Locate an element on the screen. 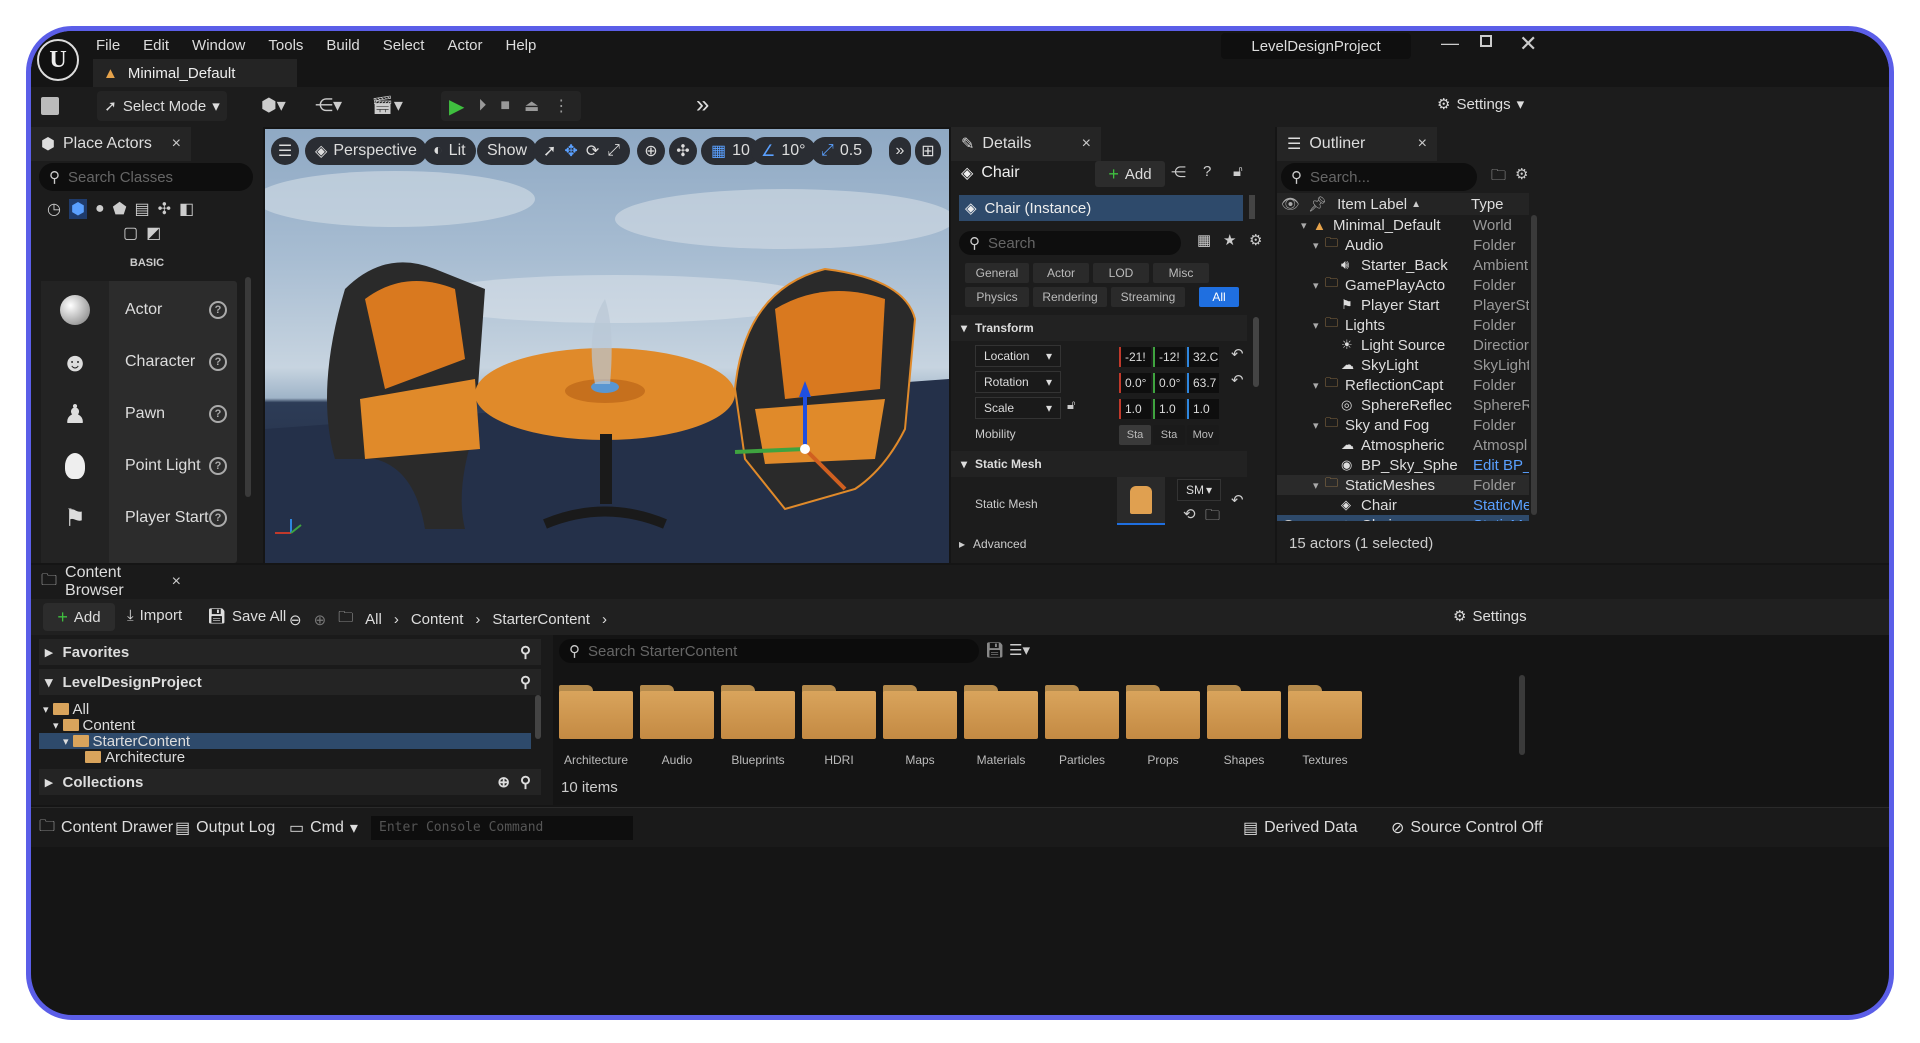 Image resolution: width=1920 pixels, height=1043 pixels. mobility-static: Sta is located at coordinates (1135, 435).